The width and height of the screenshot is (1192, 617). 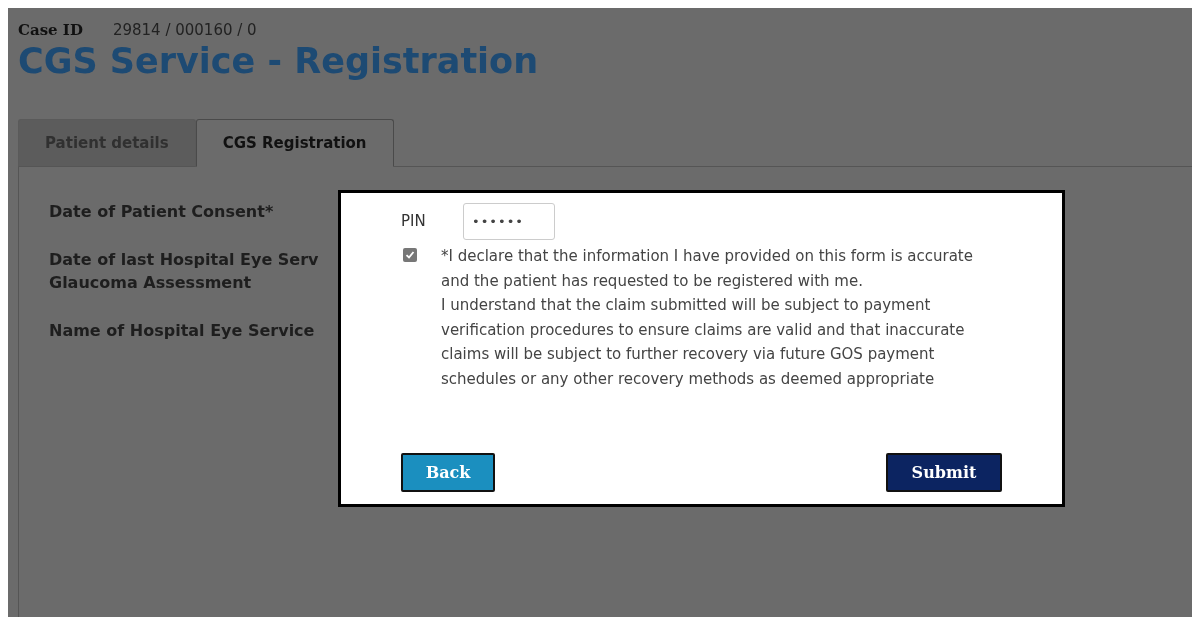 I want to click on field-label: Name of Hospital Eye Service, so click(x=182, y=331).